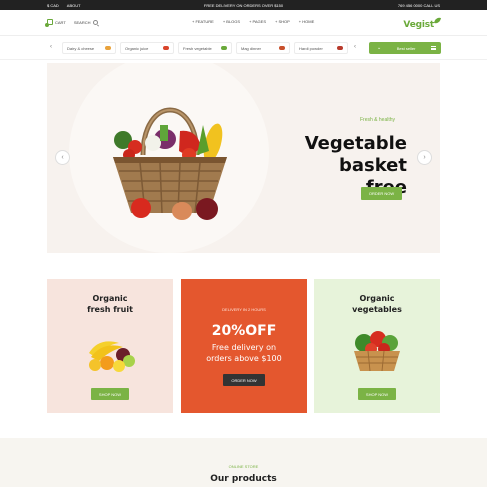 This screenshot has height=487, width=487. I want to click on hero-title-line1: Vegetable, so click(355, 143).